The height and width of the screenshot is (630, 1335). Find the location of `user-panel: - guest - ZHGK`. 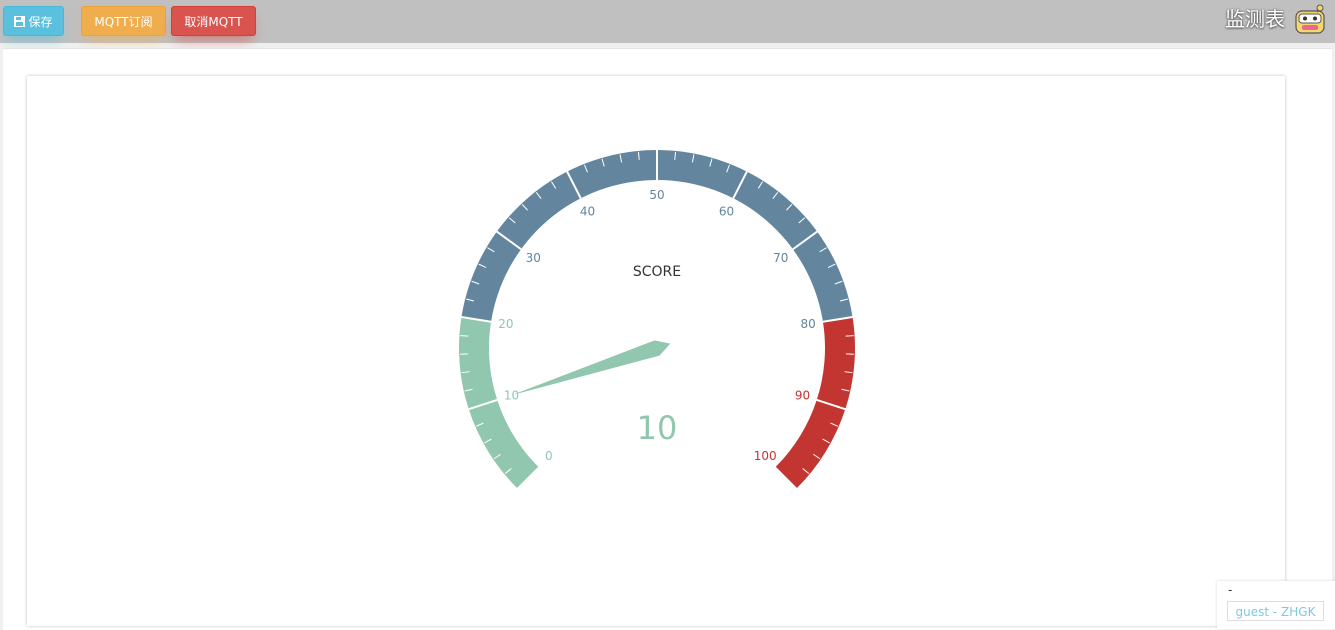

user-panel: - guest - ZHGK is located at coordinates (1276, 605).